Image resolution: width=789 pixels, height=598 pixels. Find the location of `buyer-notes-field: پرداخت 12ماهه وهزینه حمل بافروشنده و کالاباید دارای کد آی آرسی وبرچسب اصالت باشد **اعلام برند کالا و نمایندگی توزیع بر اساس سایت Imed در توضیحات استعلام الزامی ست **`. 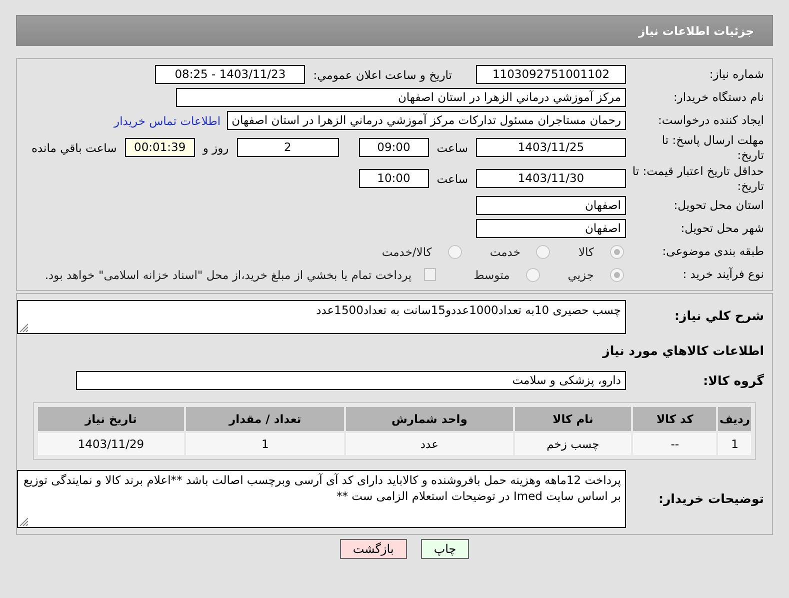

buyer-notes-field: پرداخت 12ماهه وهزینه حمل بافروشنده و کالاباید دارای کد آی آرسی وبرچسب اصالت باشد **اعلام برند کالا و نمایندگی توزیع بر اساس سایت Imed در توضیحات استعلام الزامی ست ** is located at coordinates (321, 499).